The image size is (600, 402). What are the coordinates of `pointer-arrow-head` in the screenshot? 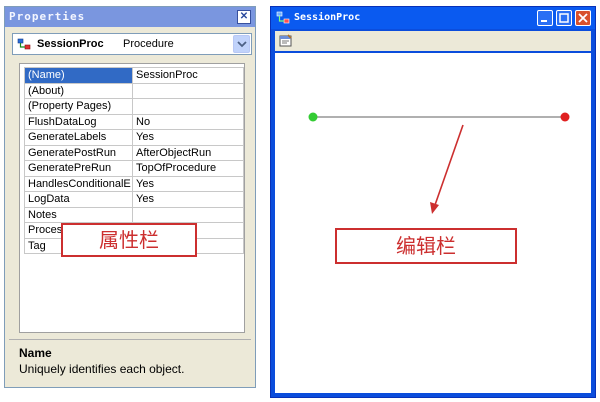 It's located at (434, 208).